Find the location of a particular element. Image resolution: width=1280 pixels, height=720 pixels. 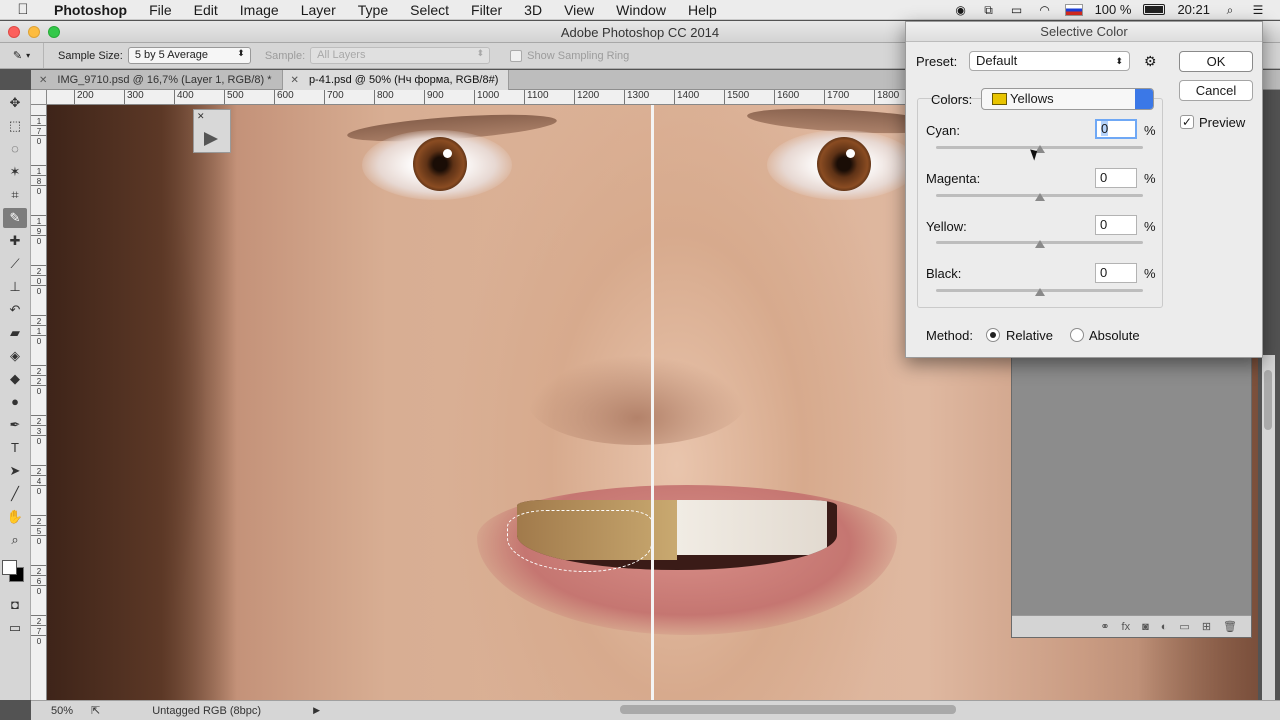

preset-options-gear-icon: ⚙ is located at coordinates (1150, 61).